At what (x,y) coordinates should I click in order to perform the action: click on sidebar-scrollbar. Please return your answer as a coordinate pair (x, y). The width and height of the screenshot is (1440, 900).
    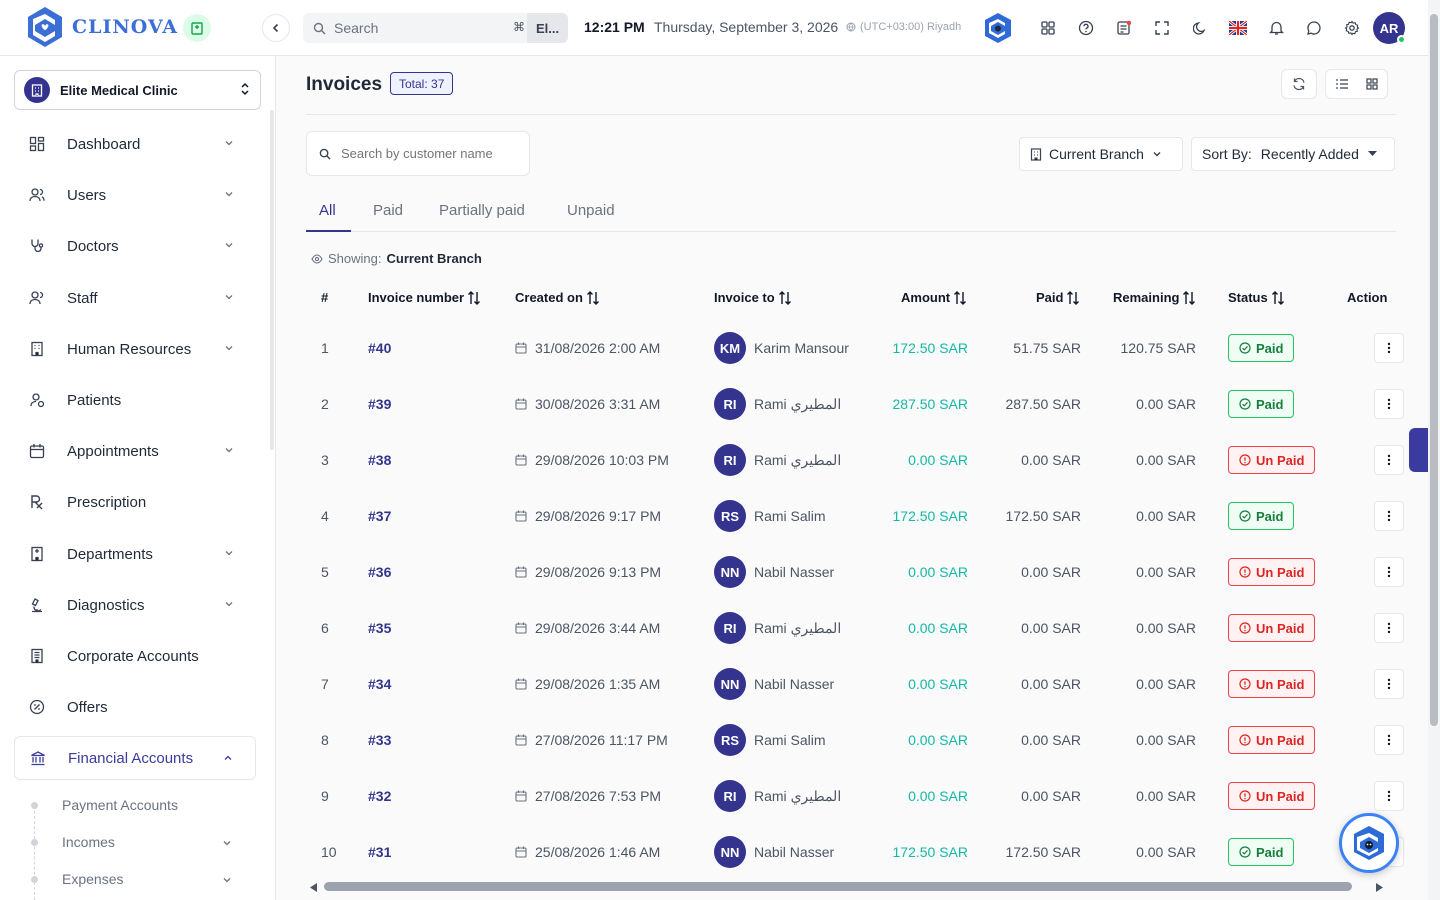
    Looking at the image, I should click on (272, 280).